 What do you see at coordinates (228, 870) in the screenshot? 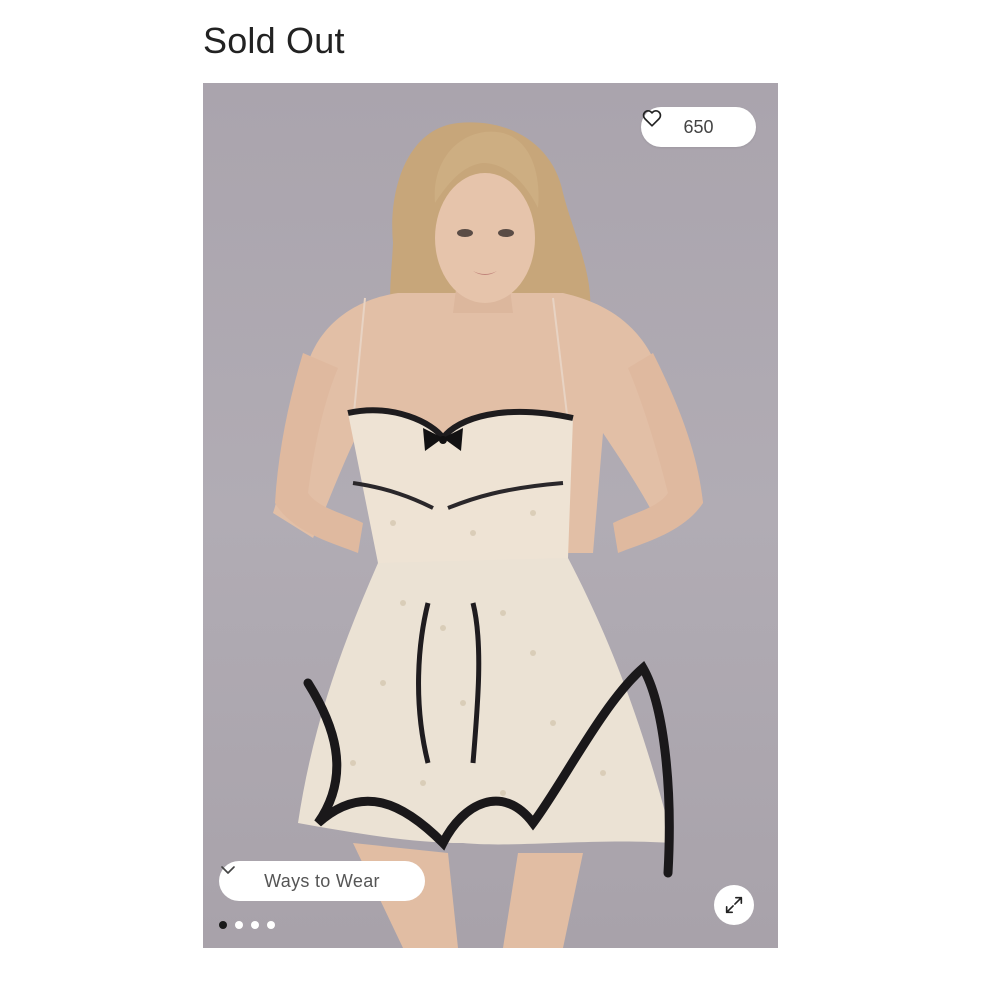
I see `chevron-down-icon` at bounding box center [228, 870].